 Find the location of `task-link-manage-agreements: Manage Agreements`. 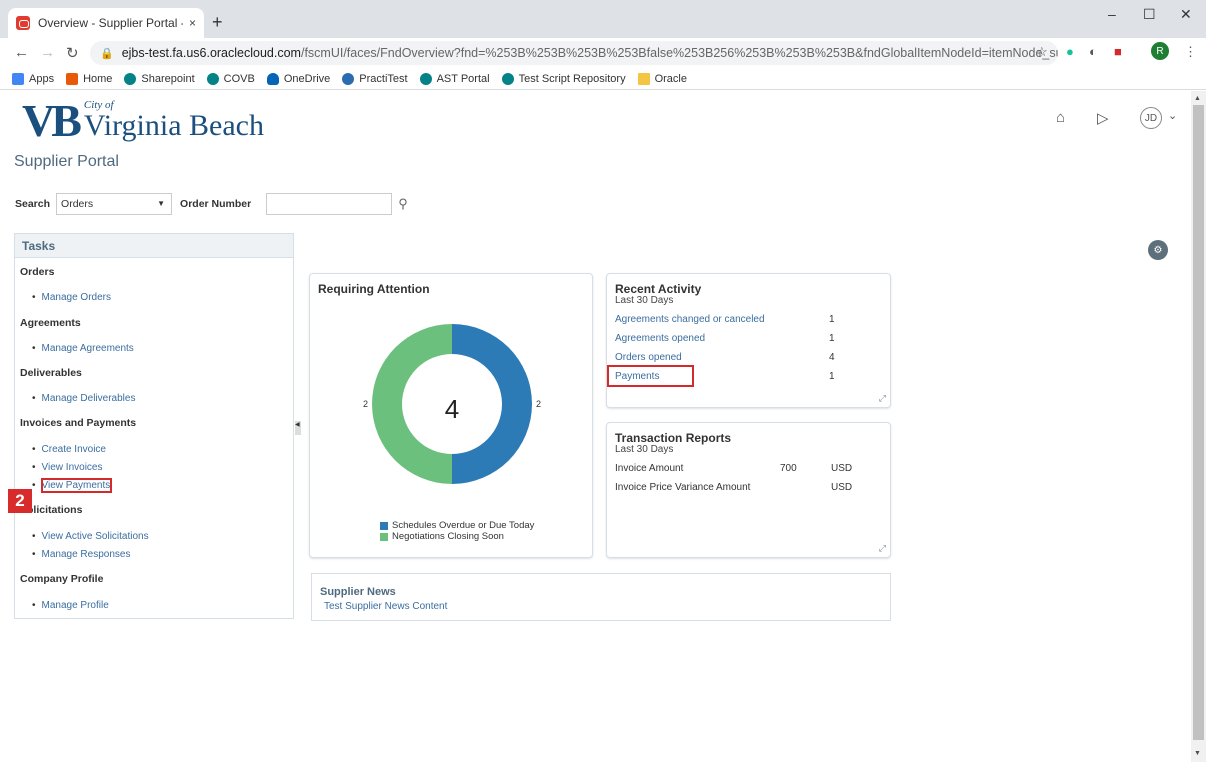

task-link-manage-agreements: Manage Agreements is located at coordinates (83, 348).